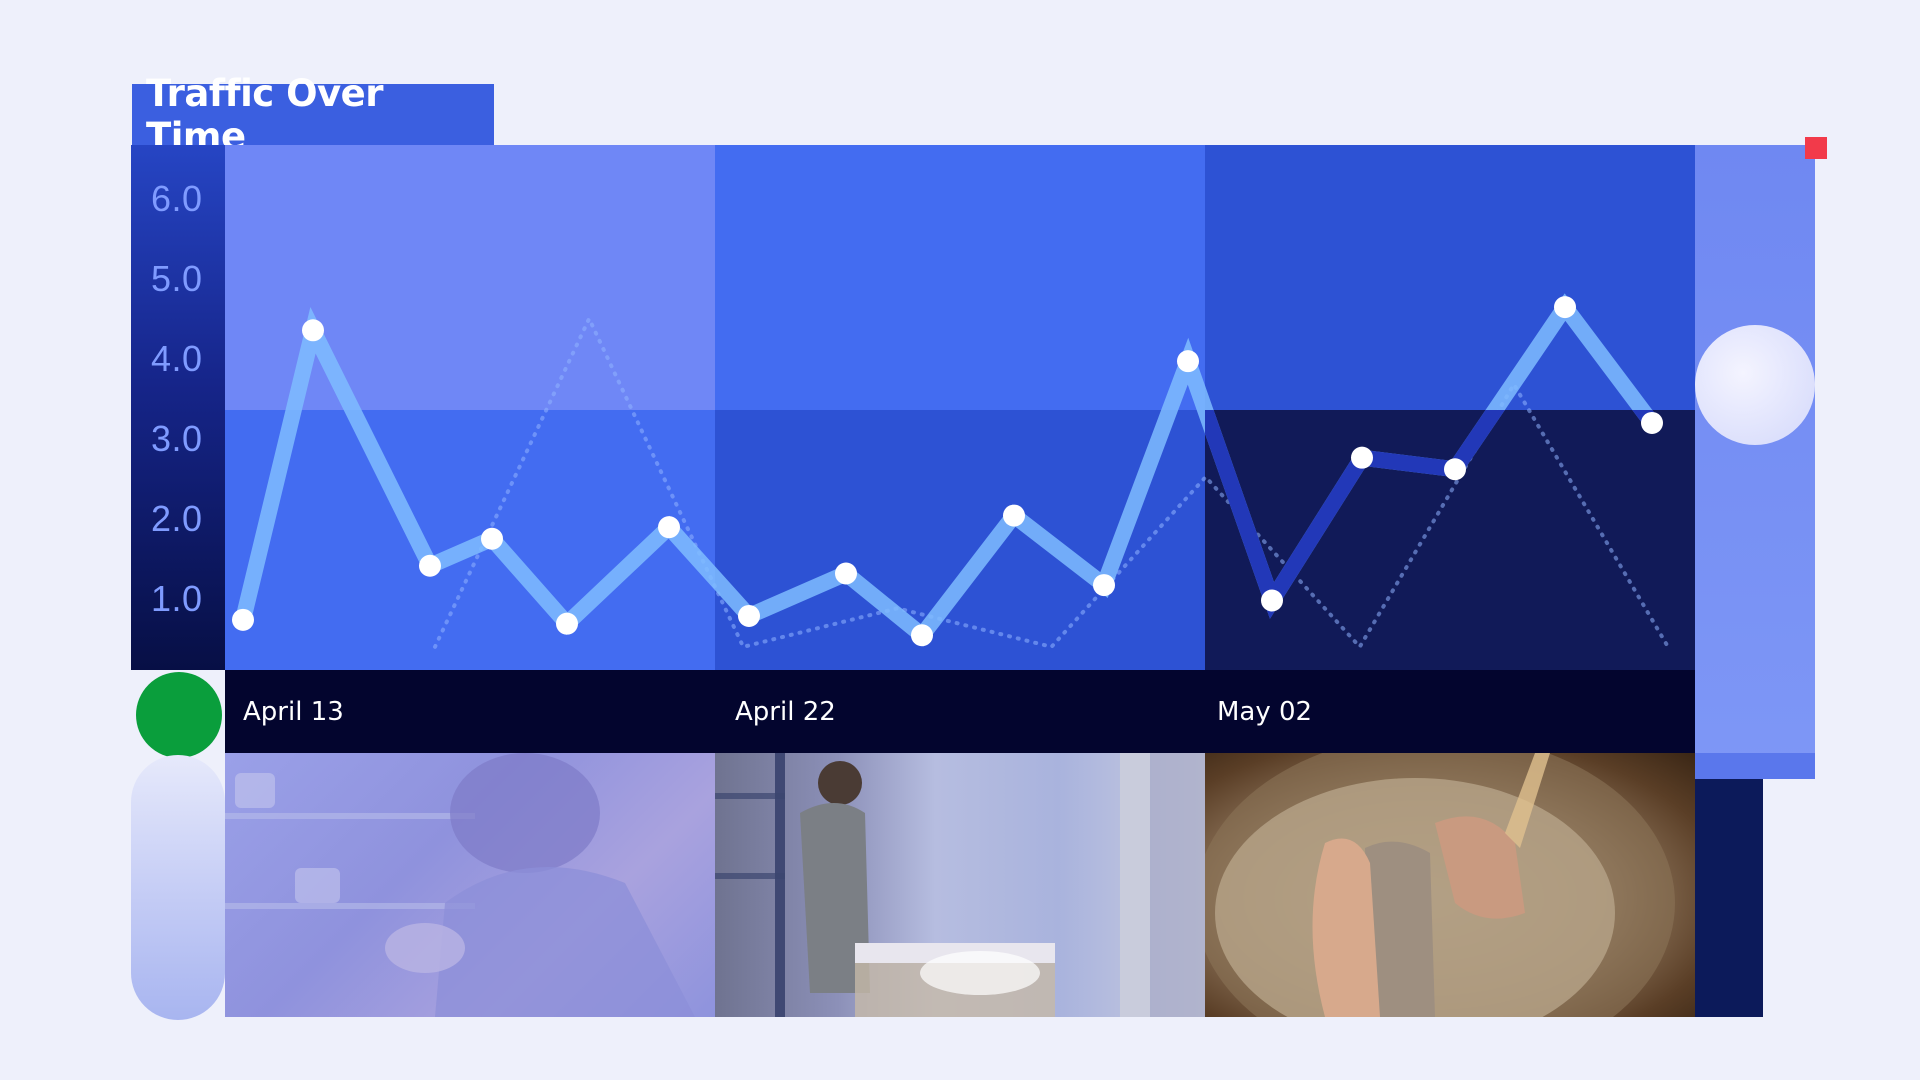 This screenshot has height=1080, width=1920. Describe the element at coordinates (960, 711) in the screenshot. I see `x-axis-date-bar: April 13 April 22 May 02` at that location.